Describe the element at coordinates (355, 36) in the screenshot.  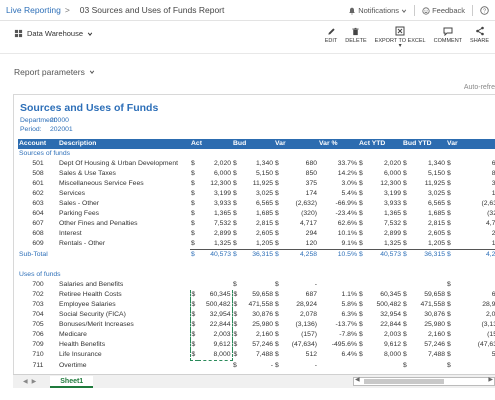
I see `delete-button: DELETE` at that location.